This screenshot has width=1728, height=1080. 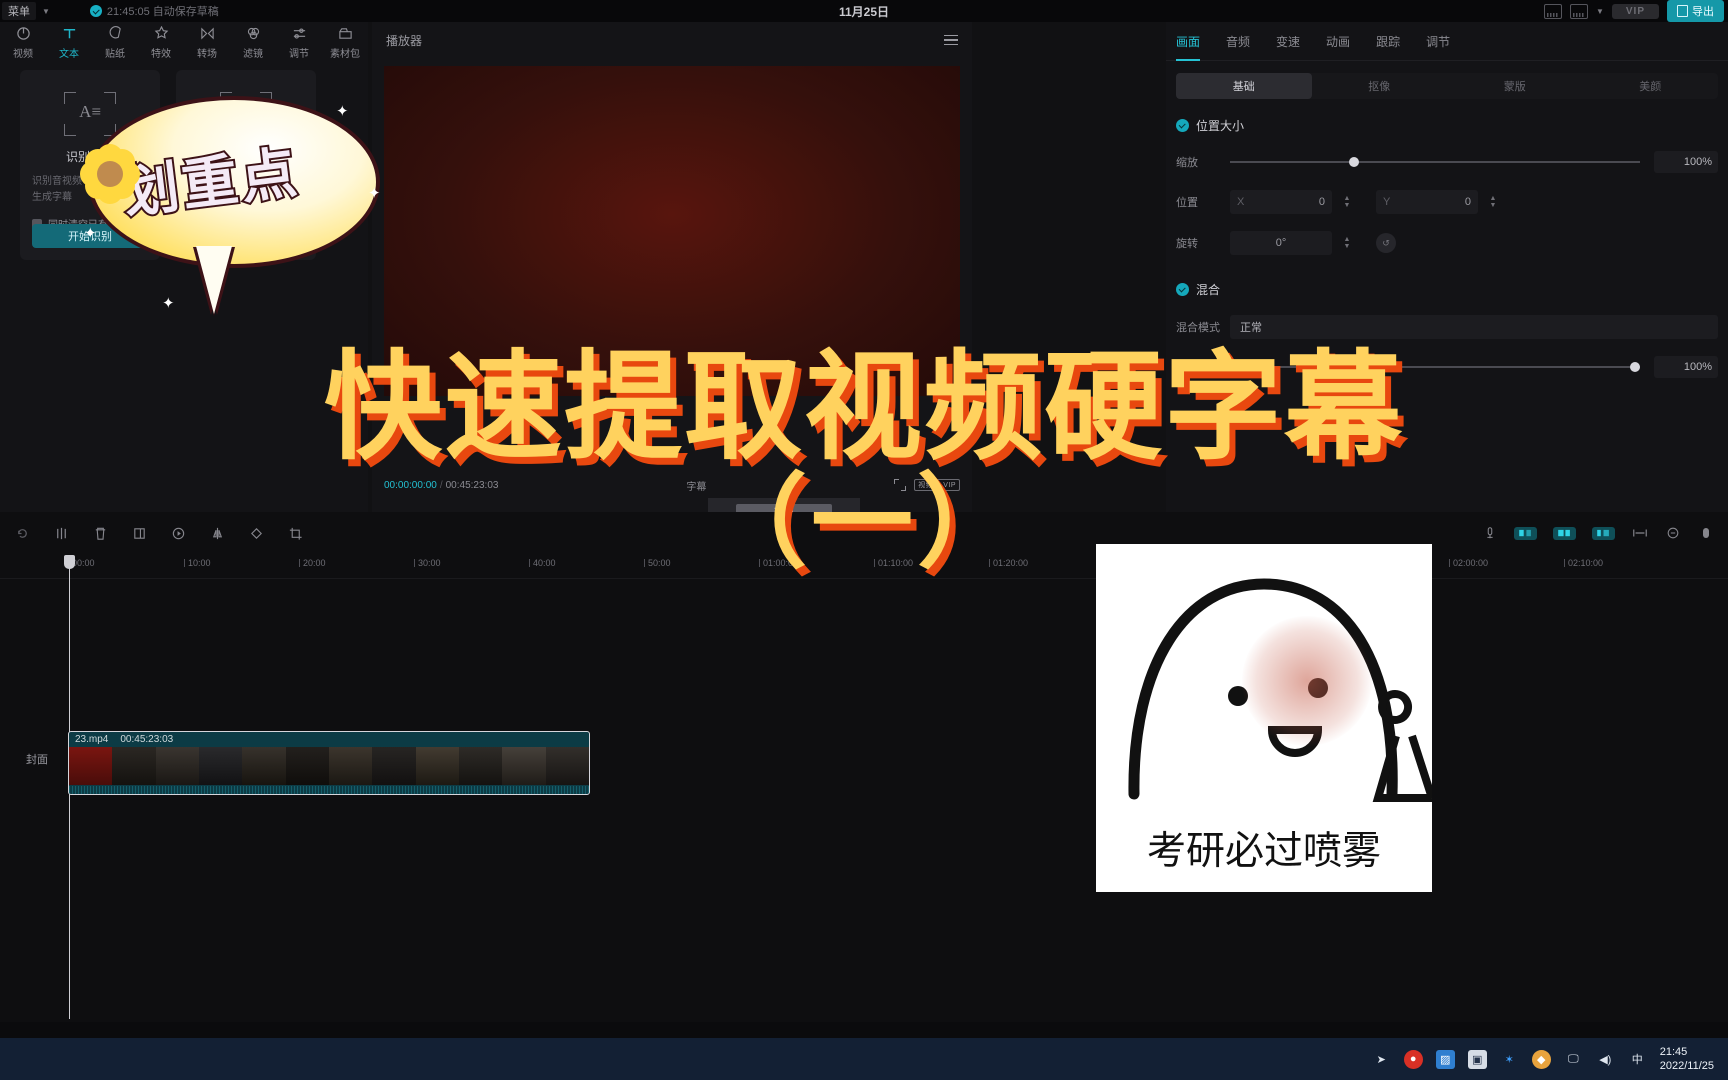 What do you see at coordinates (69, 42) in the screenshot?
I see `tab-text: 文本` at bounding box center [69, 42].